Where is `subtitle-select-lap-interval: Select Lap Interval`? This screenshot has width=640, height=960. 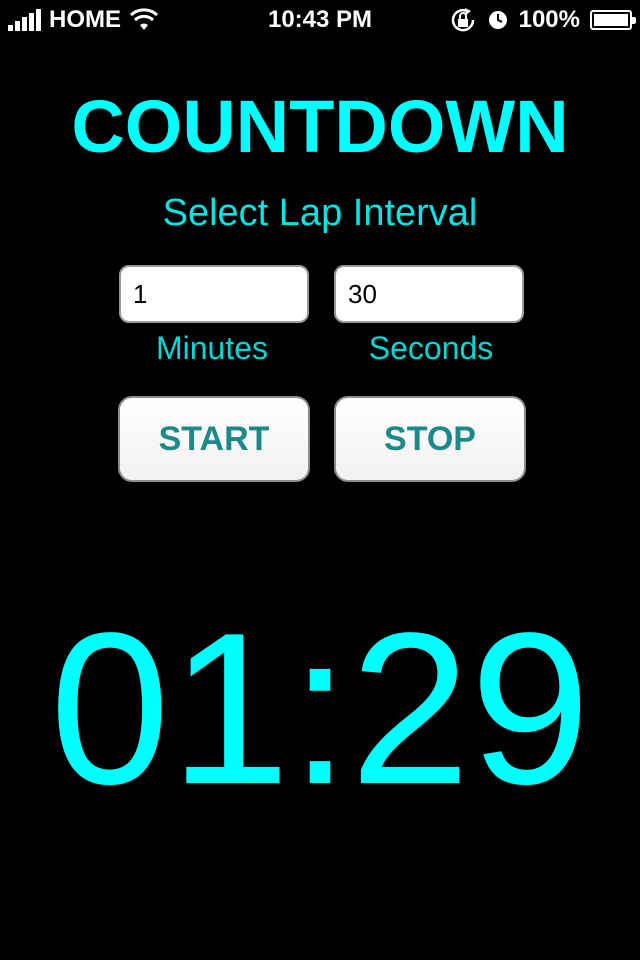
subtitle-select-lap-interval: Select Lap Interval is located at coordinates (320, 213).